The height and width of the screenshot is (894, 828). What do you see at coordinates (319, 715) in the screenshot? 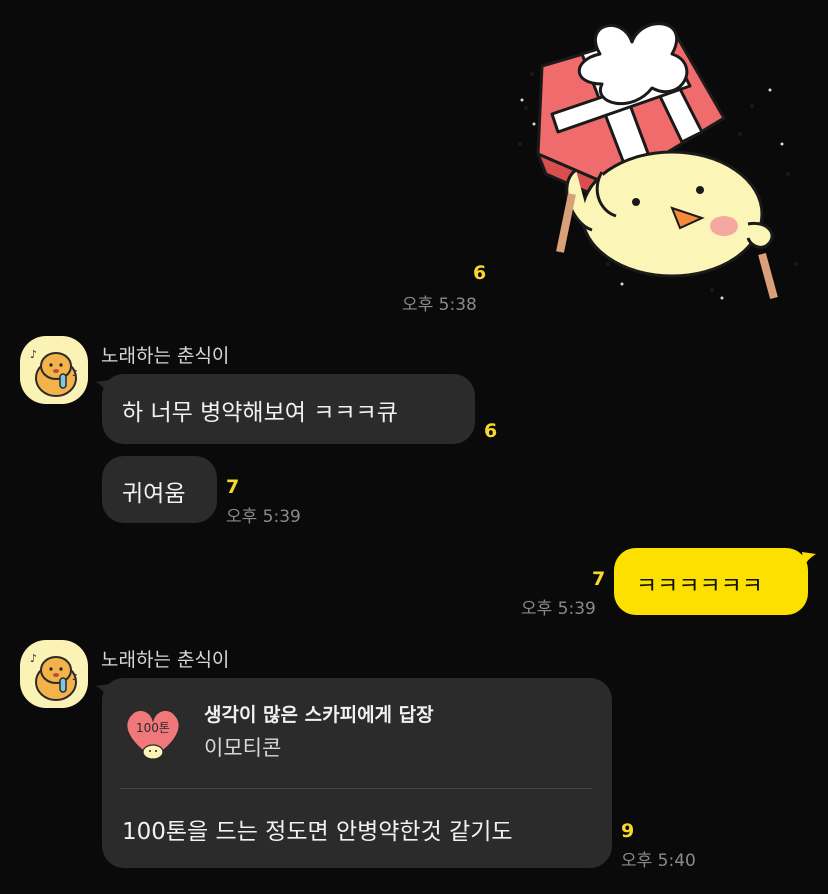
I see `reply-title: 생각이 많은 스카피에게 답장` at bounding box center [319, 715].